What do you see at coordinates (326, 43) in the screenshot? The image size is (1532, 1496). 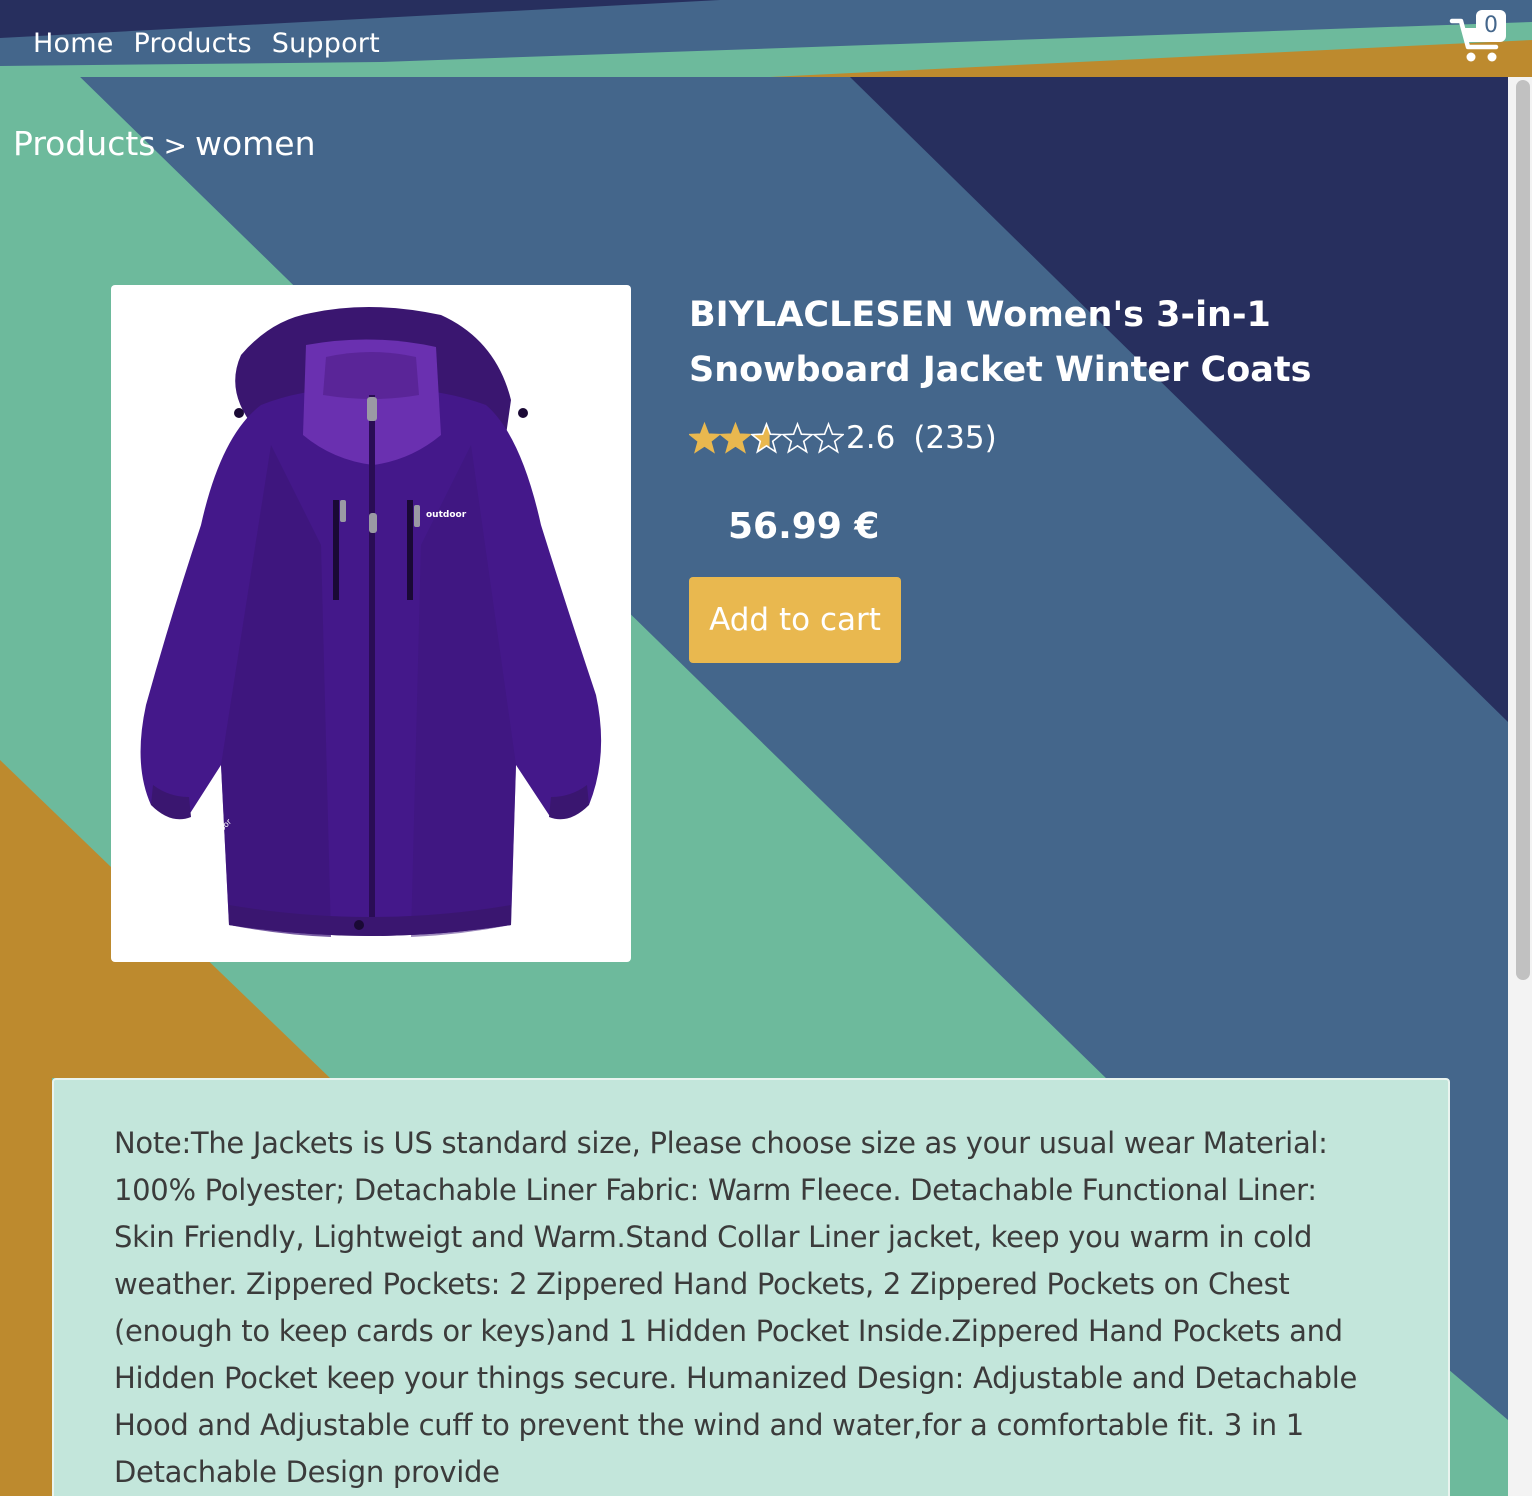 I see `nav-support-link: Support` at bounding box center [326, 43].